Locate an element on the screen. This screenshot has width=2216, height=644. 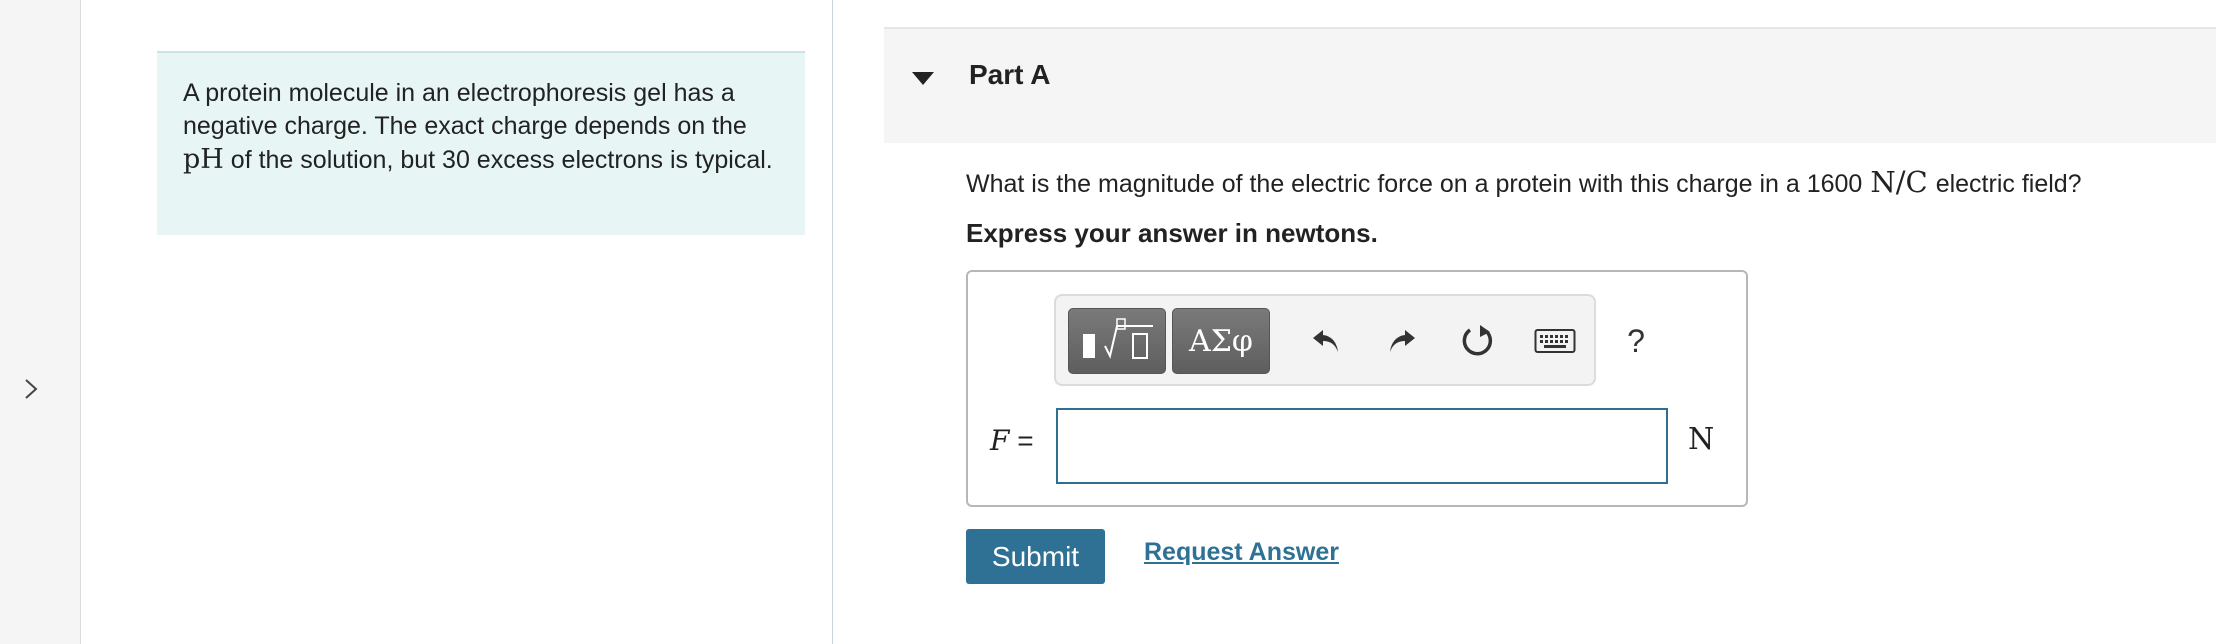
chevron-right-icon is located at coordinates (31, 389).